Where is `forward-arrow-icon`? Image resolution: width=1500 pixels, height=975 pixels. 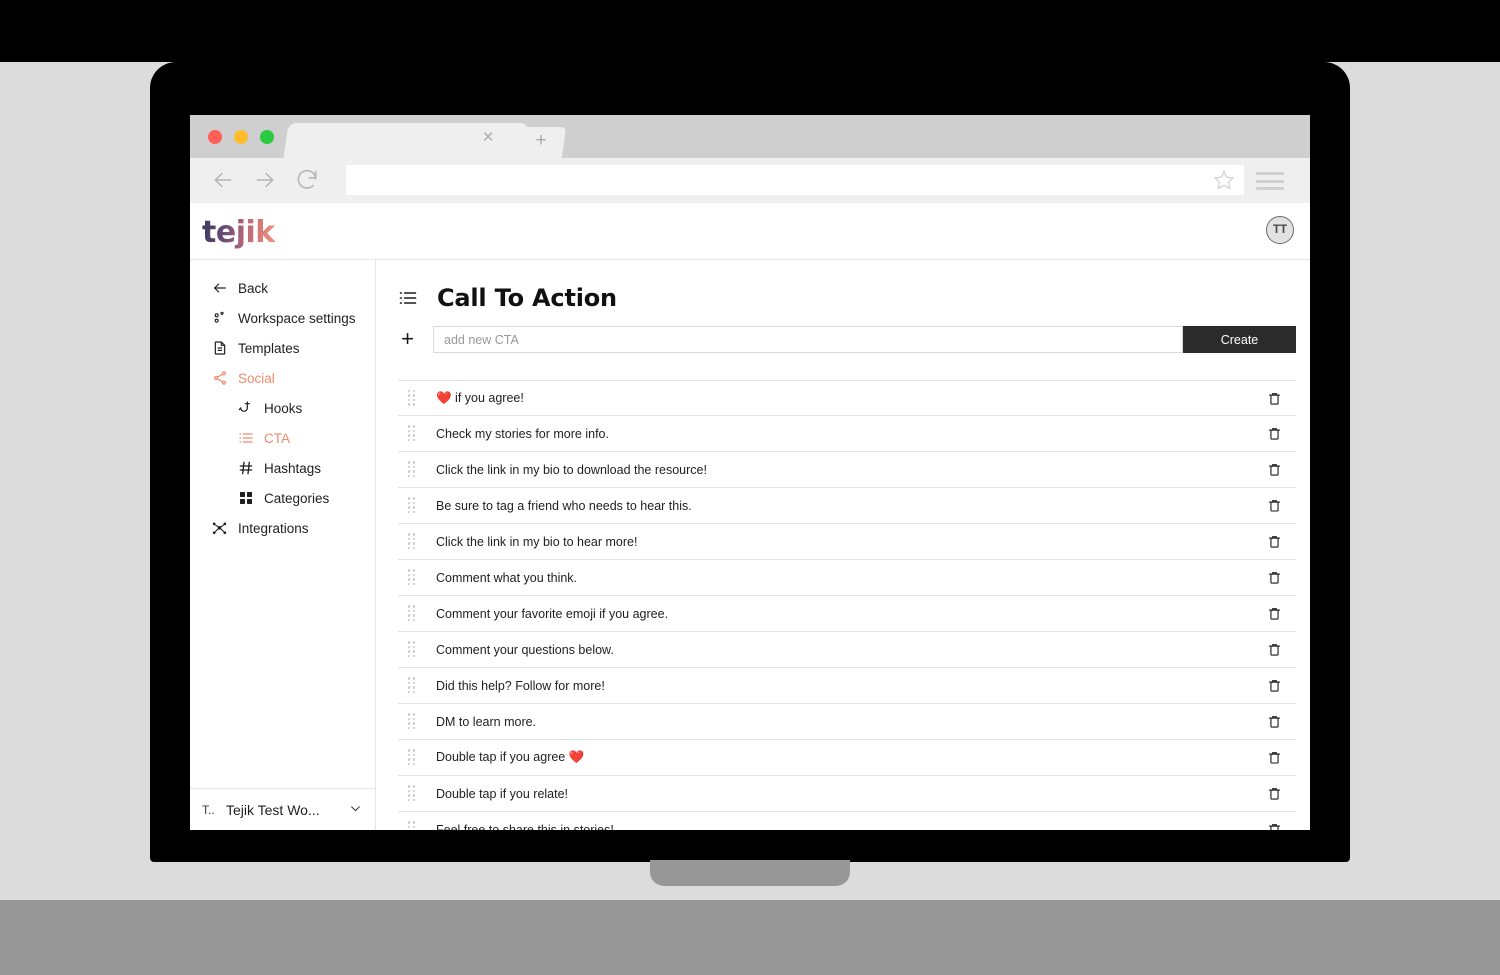
forward-arrow-icon is located at coordinates (265, 180).